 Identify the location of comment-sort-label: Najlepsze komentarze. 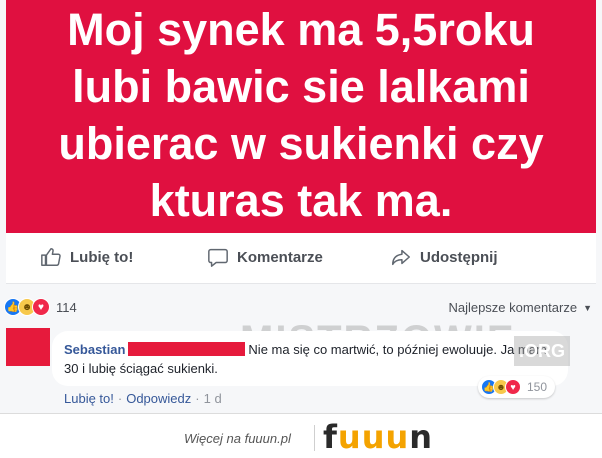
(513, 307).